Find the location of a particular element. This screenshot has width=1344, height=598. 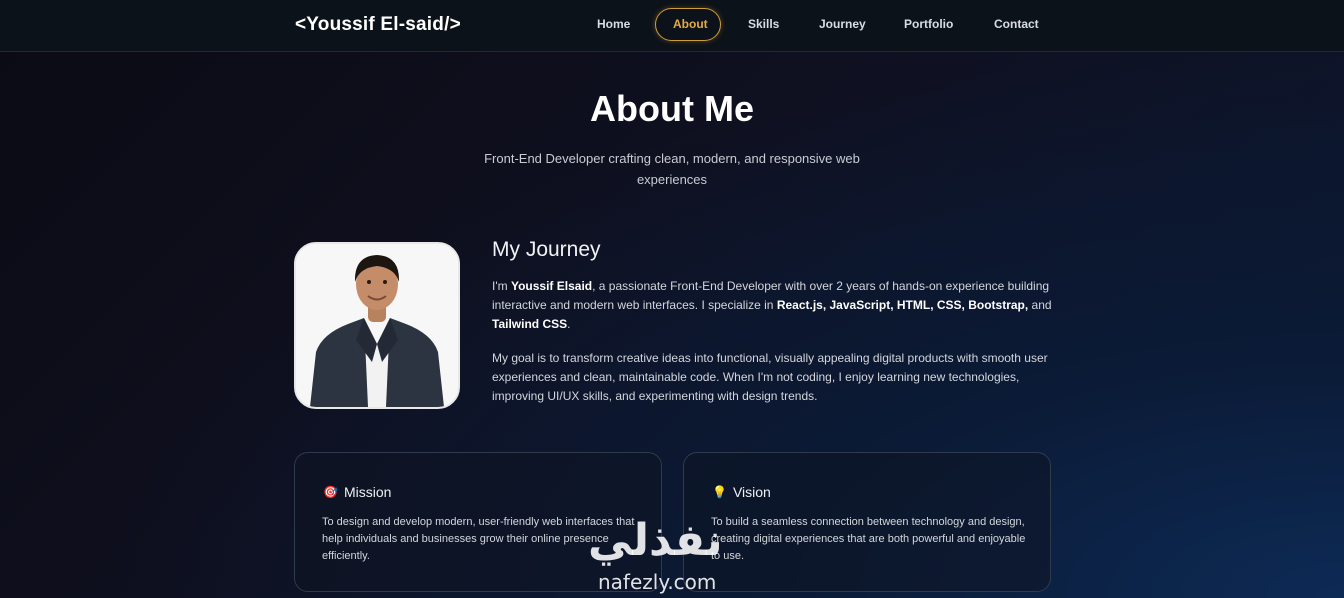

profile-photo is located at coordinates (377, 325).